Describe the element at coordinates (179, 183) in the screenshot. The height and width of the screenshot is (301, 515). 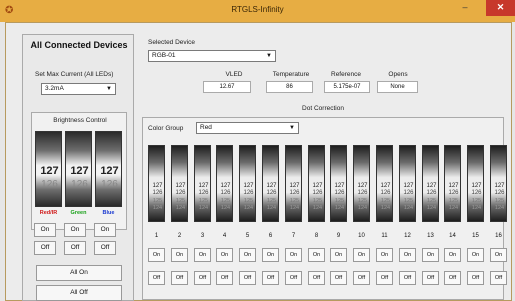
I see `dot-correction-wheel-2: 127 126 125 124` at that location.